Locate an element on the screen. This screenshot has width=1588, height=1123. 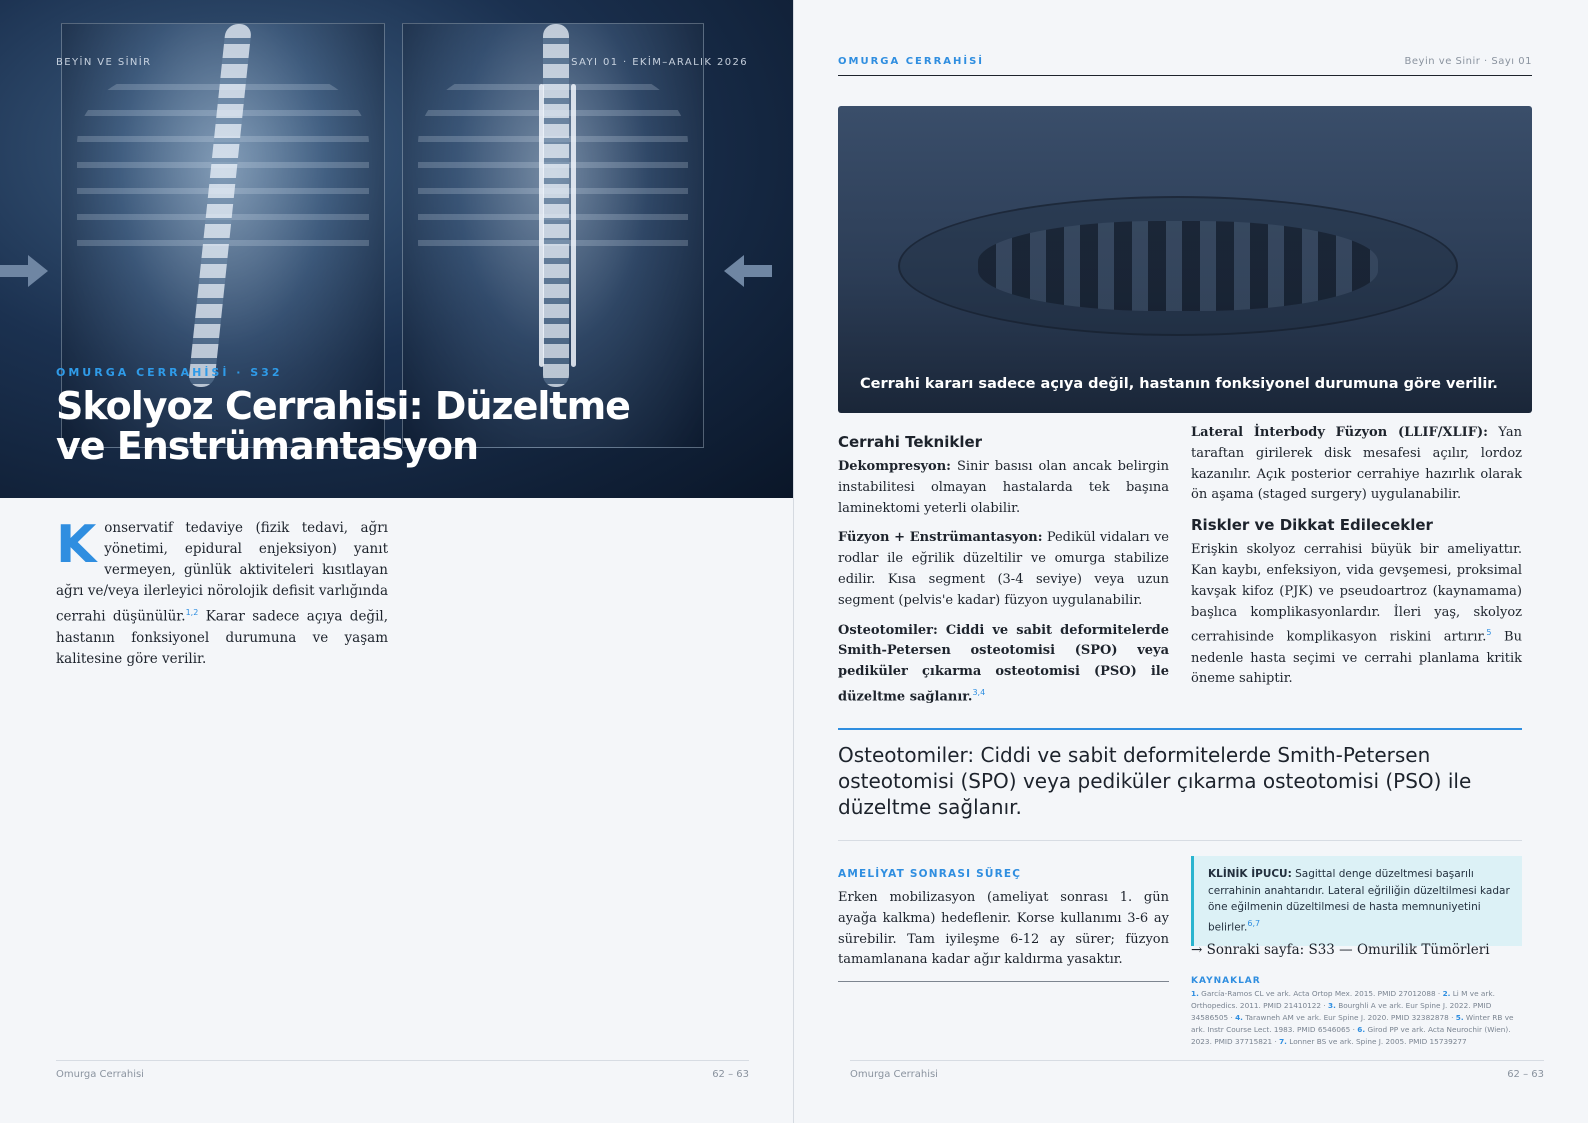
article-kicker: OMURGA CERRAHİSİ · S32 is located at coordinates (169, 372).